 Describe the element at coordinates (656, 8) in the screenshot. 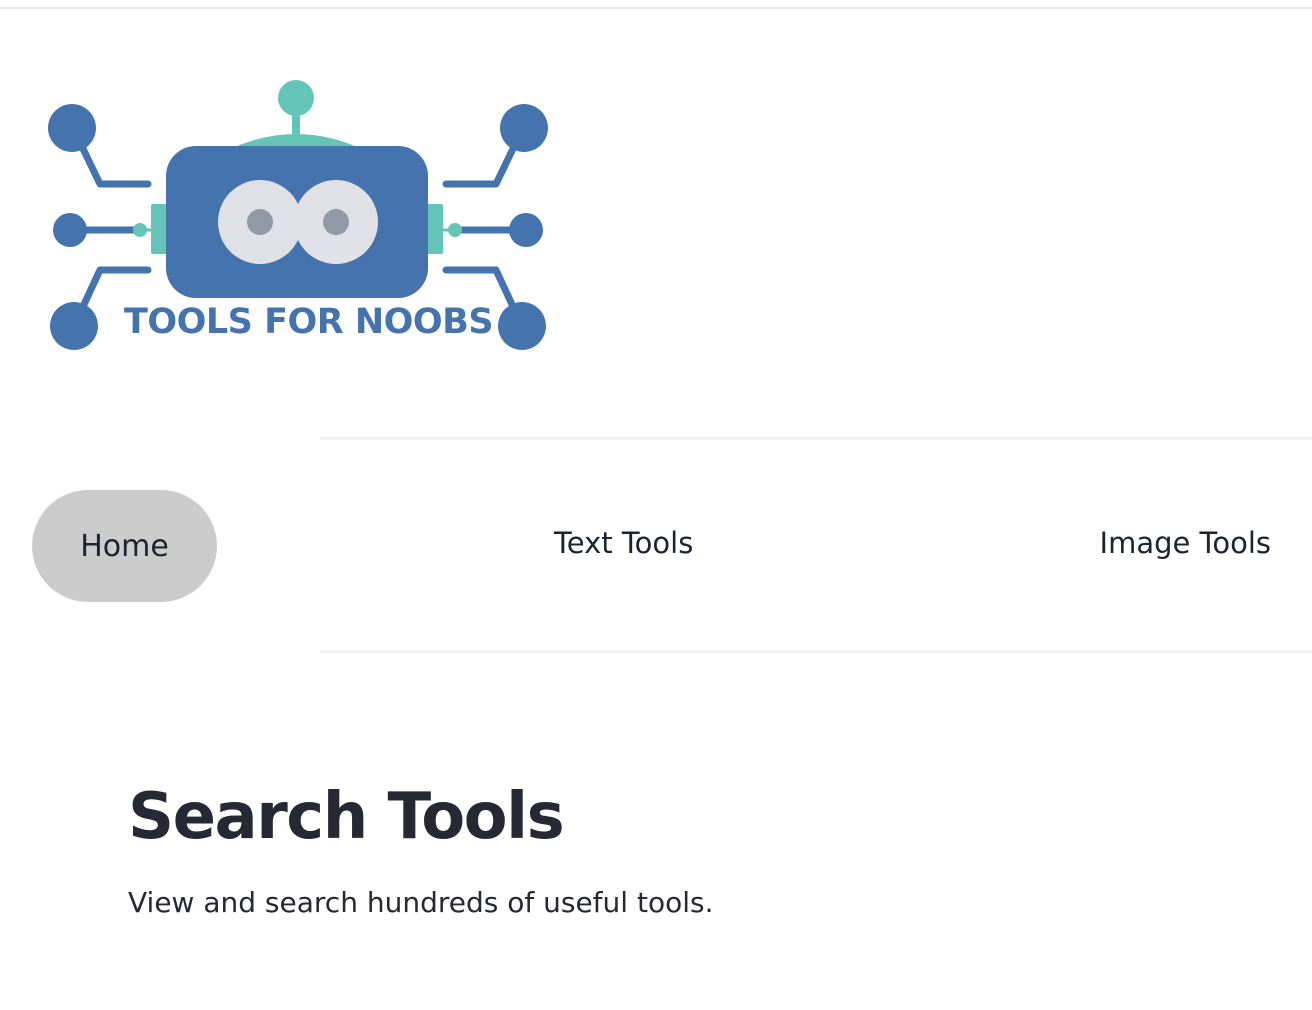

I see `top-divider` at that location.